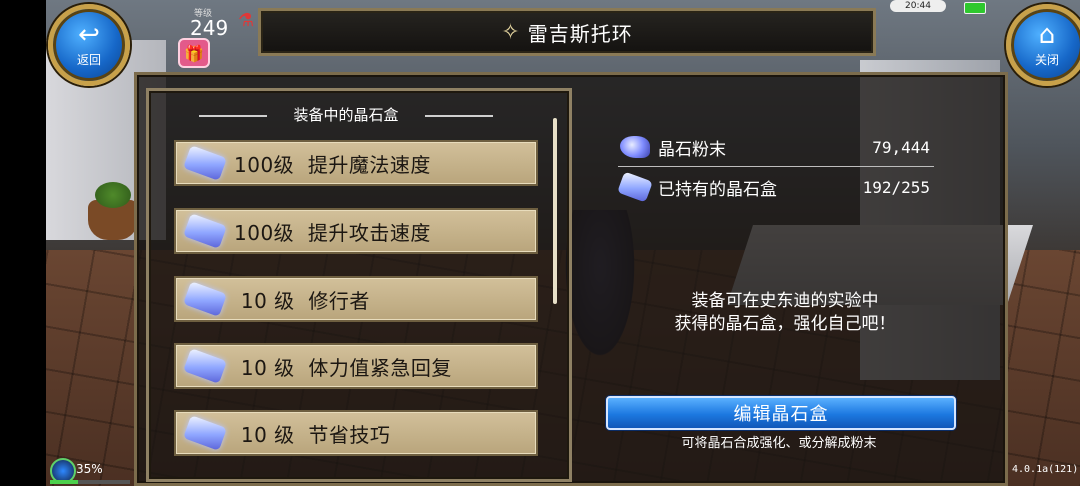 The image size is (1080, 486). I want to click on network-progress-fill, so click(64, 482).